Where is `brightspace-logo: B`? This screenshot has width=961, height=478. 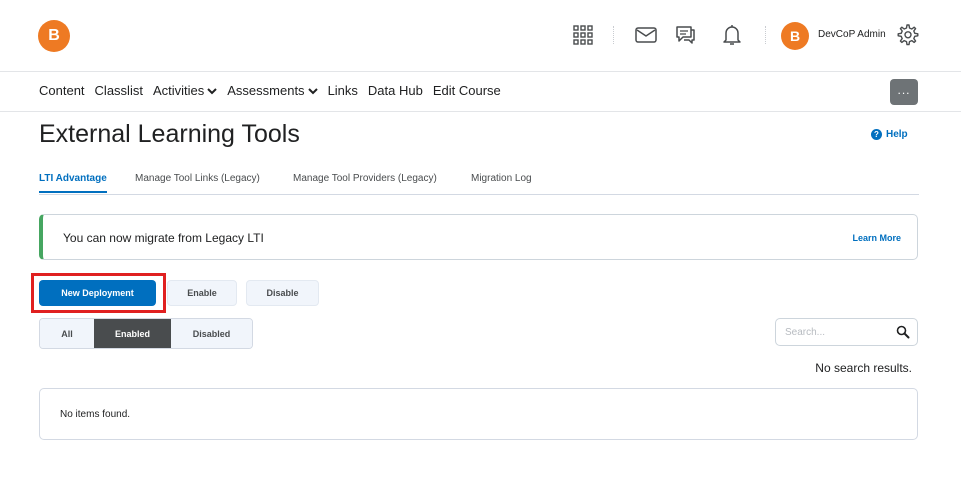
brightspace-logo: B is located at coordinates (54, 36).